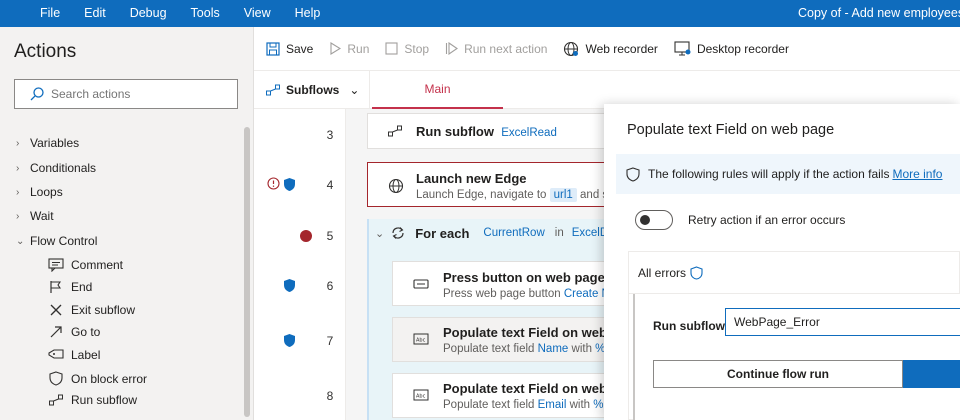 Image resolution: width=960 pixels, height=420 pixels. What do you see at coordinates (90, 310) in the screenshot?
I see `action-exit-subflow: Exit subflow` at bounding box center [90, 310].